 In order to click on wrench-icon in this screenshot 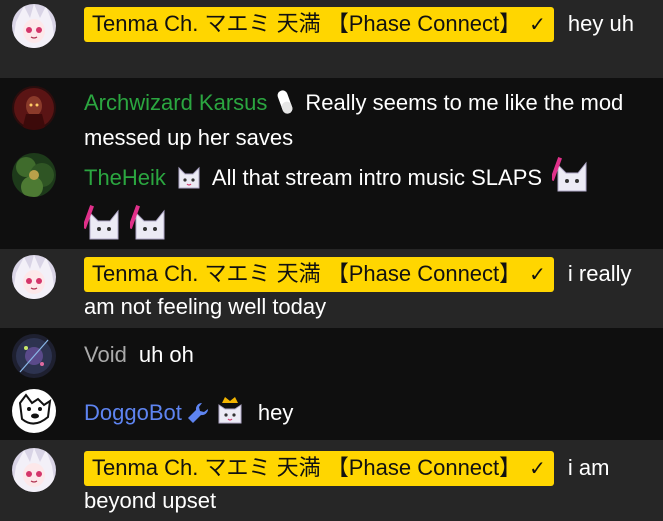, I will do `click(198, 417)`.